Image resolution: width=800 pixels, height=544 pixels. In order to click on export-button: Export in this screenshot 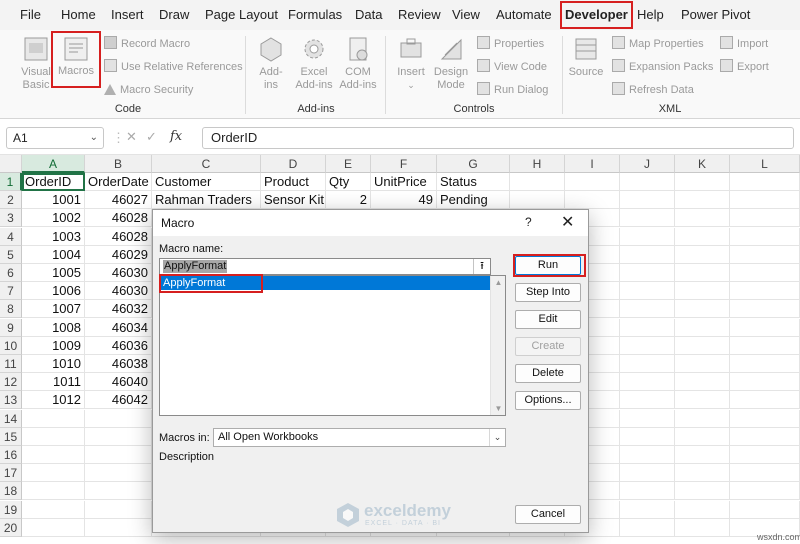, I will do `click(744, 67)`.